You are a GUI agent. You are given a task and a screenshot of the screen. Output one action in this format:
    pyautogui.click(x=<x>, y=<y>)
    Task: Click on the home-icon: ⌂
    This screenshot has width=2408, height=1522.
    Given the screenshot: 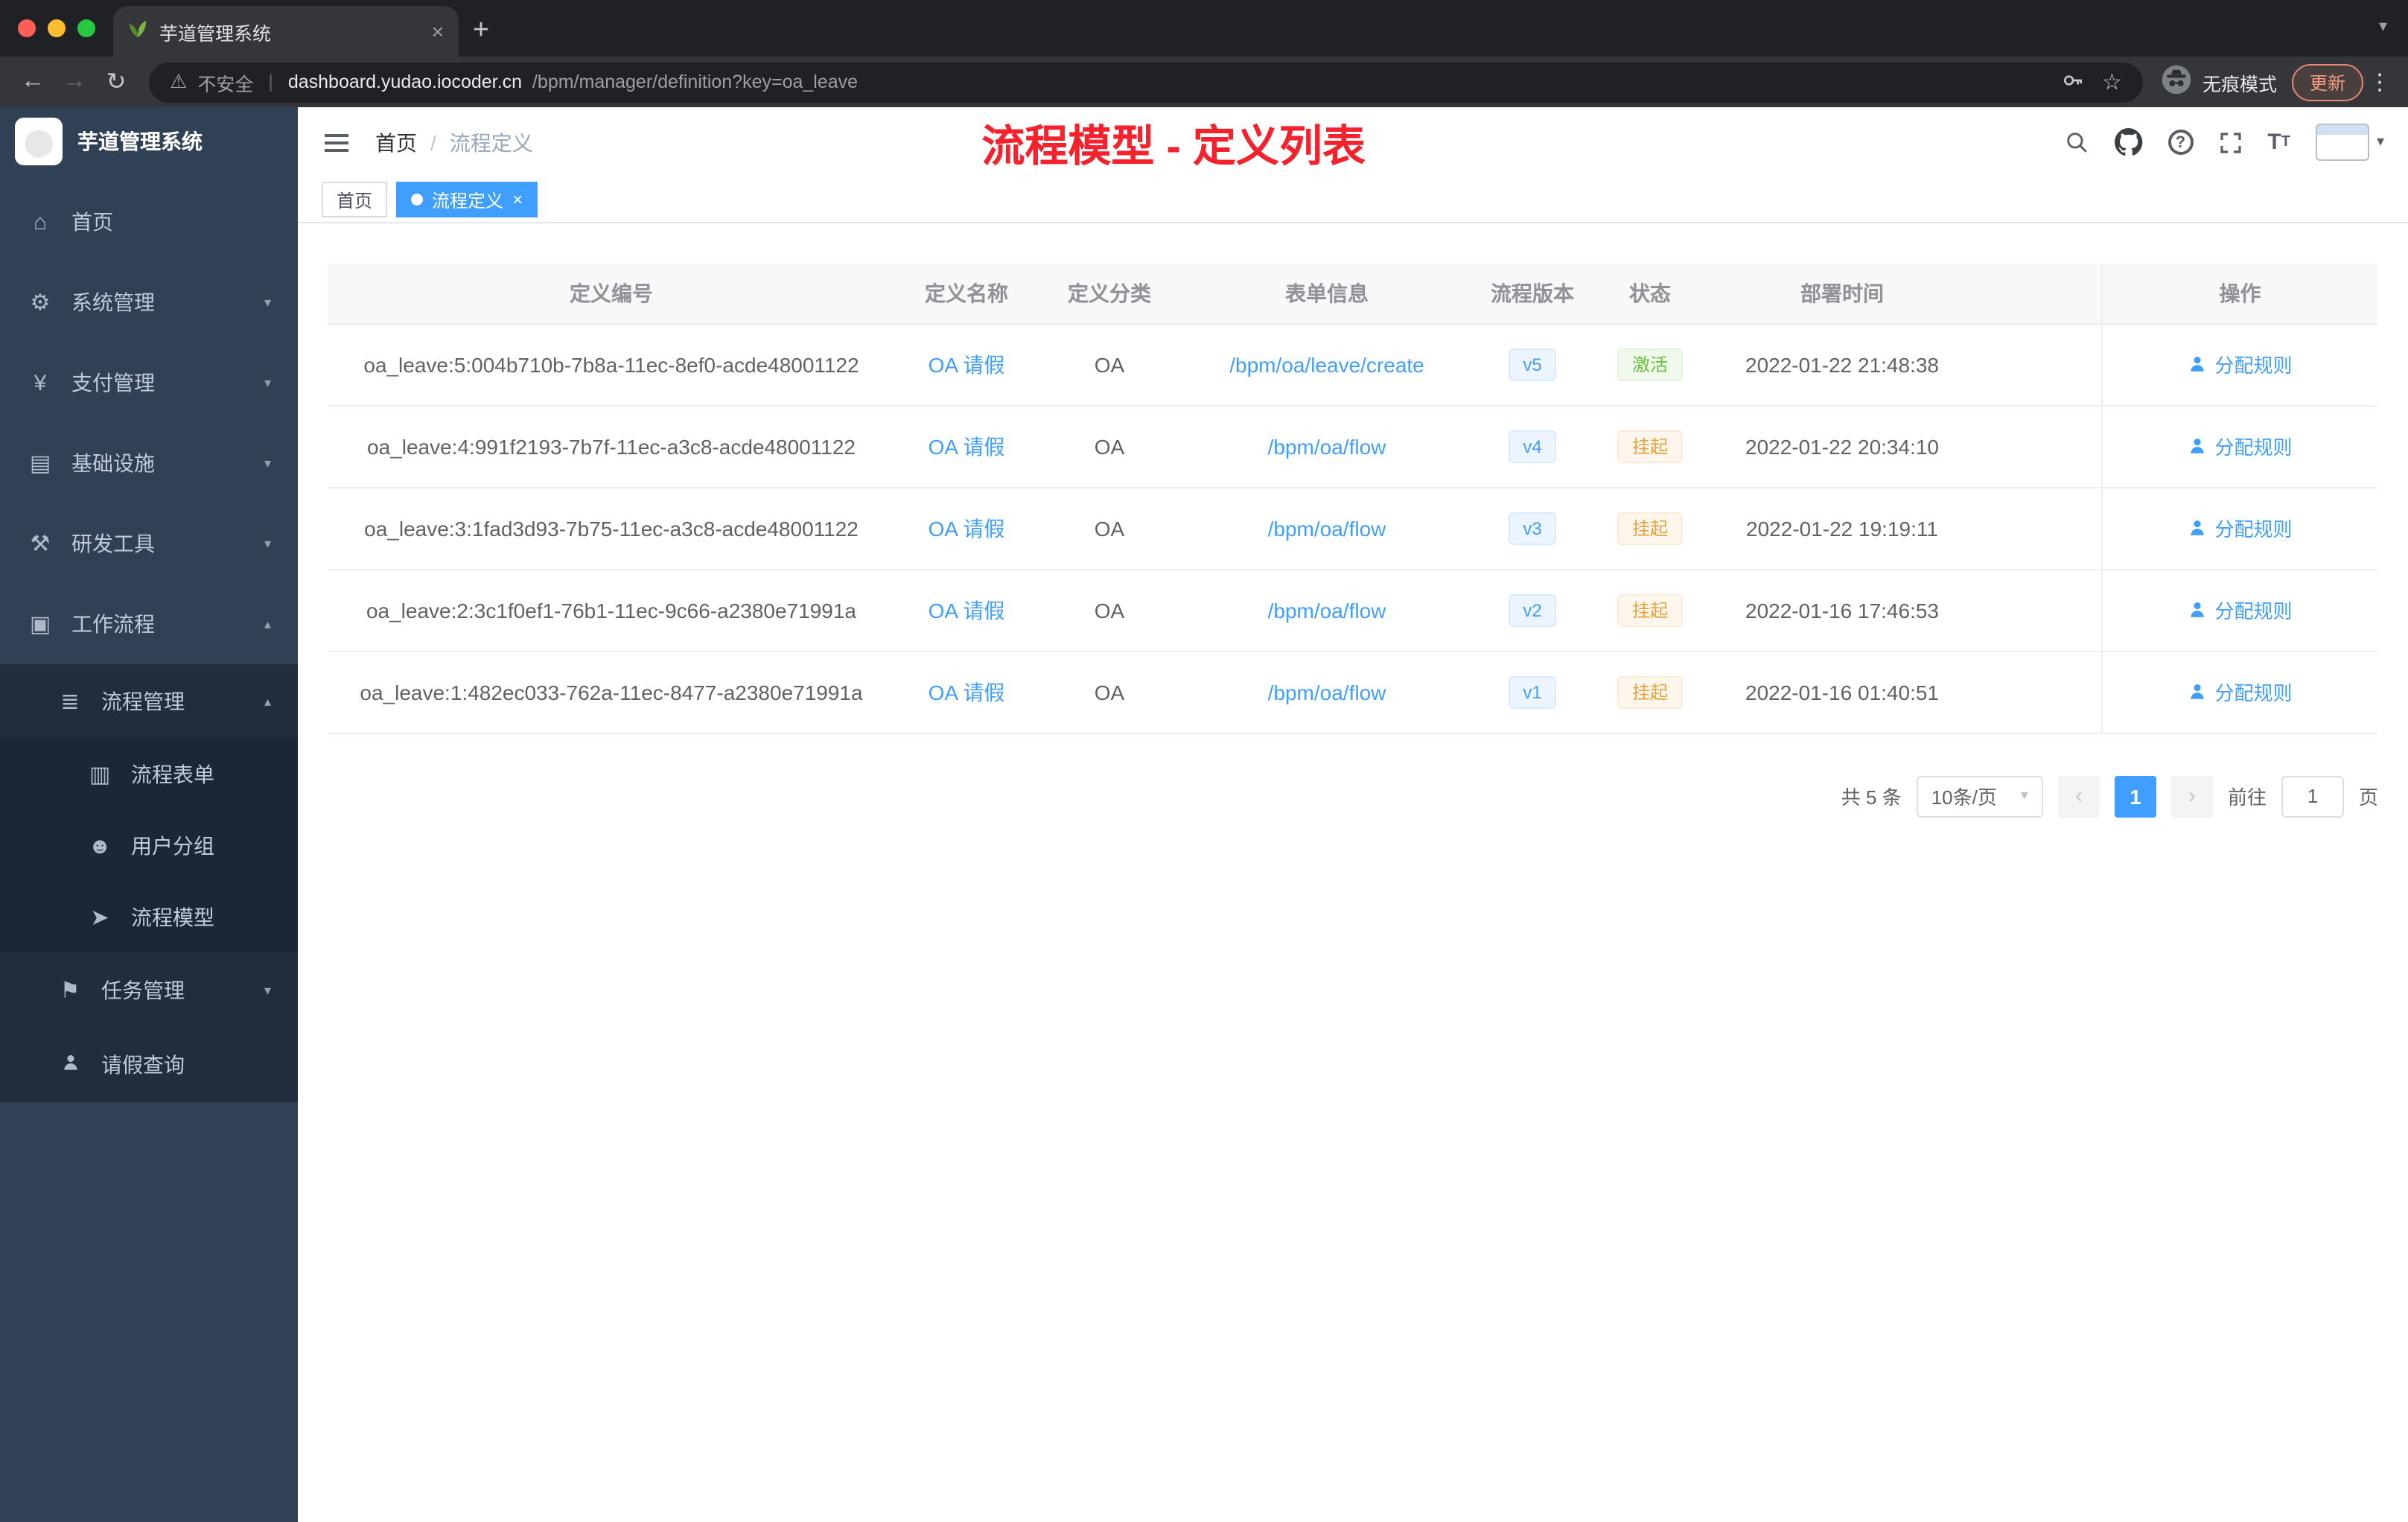 What is the action you would take?
    pyautogui.click(x=40, y=222)
    